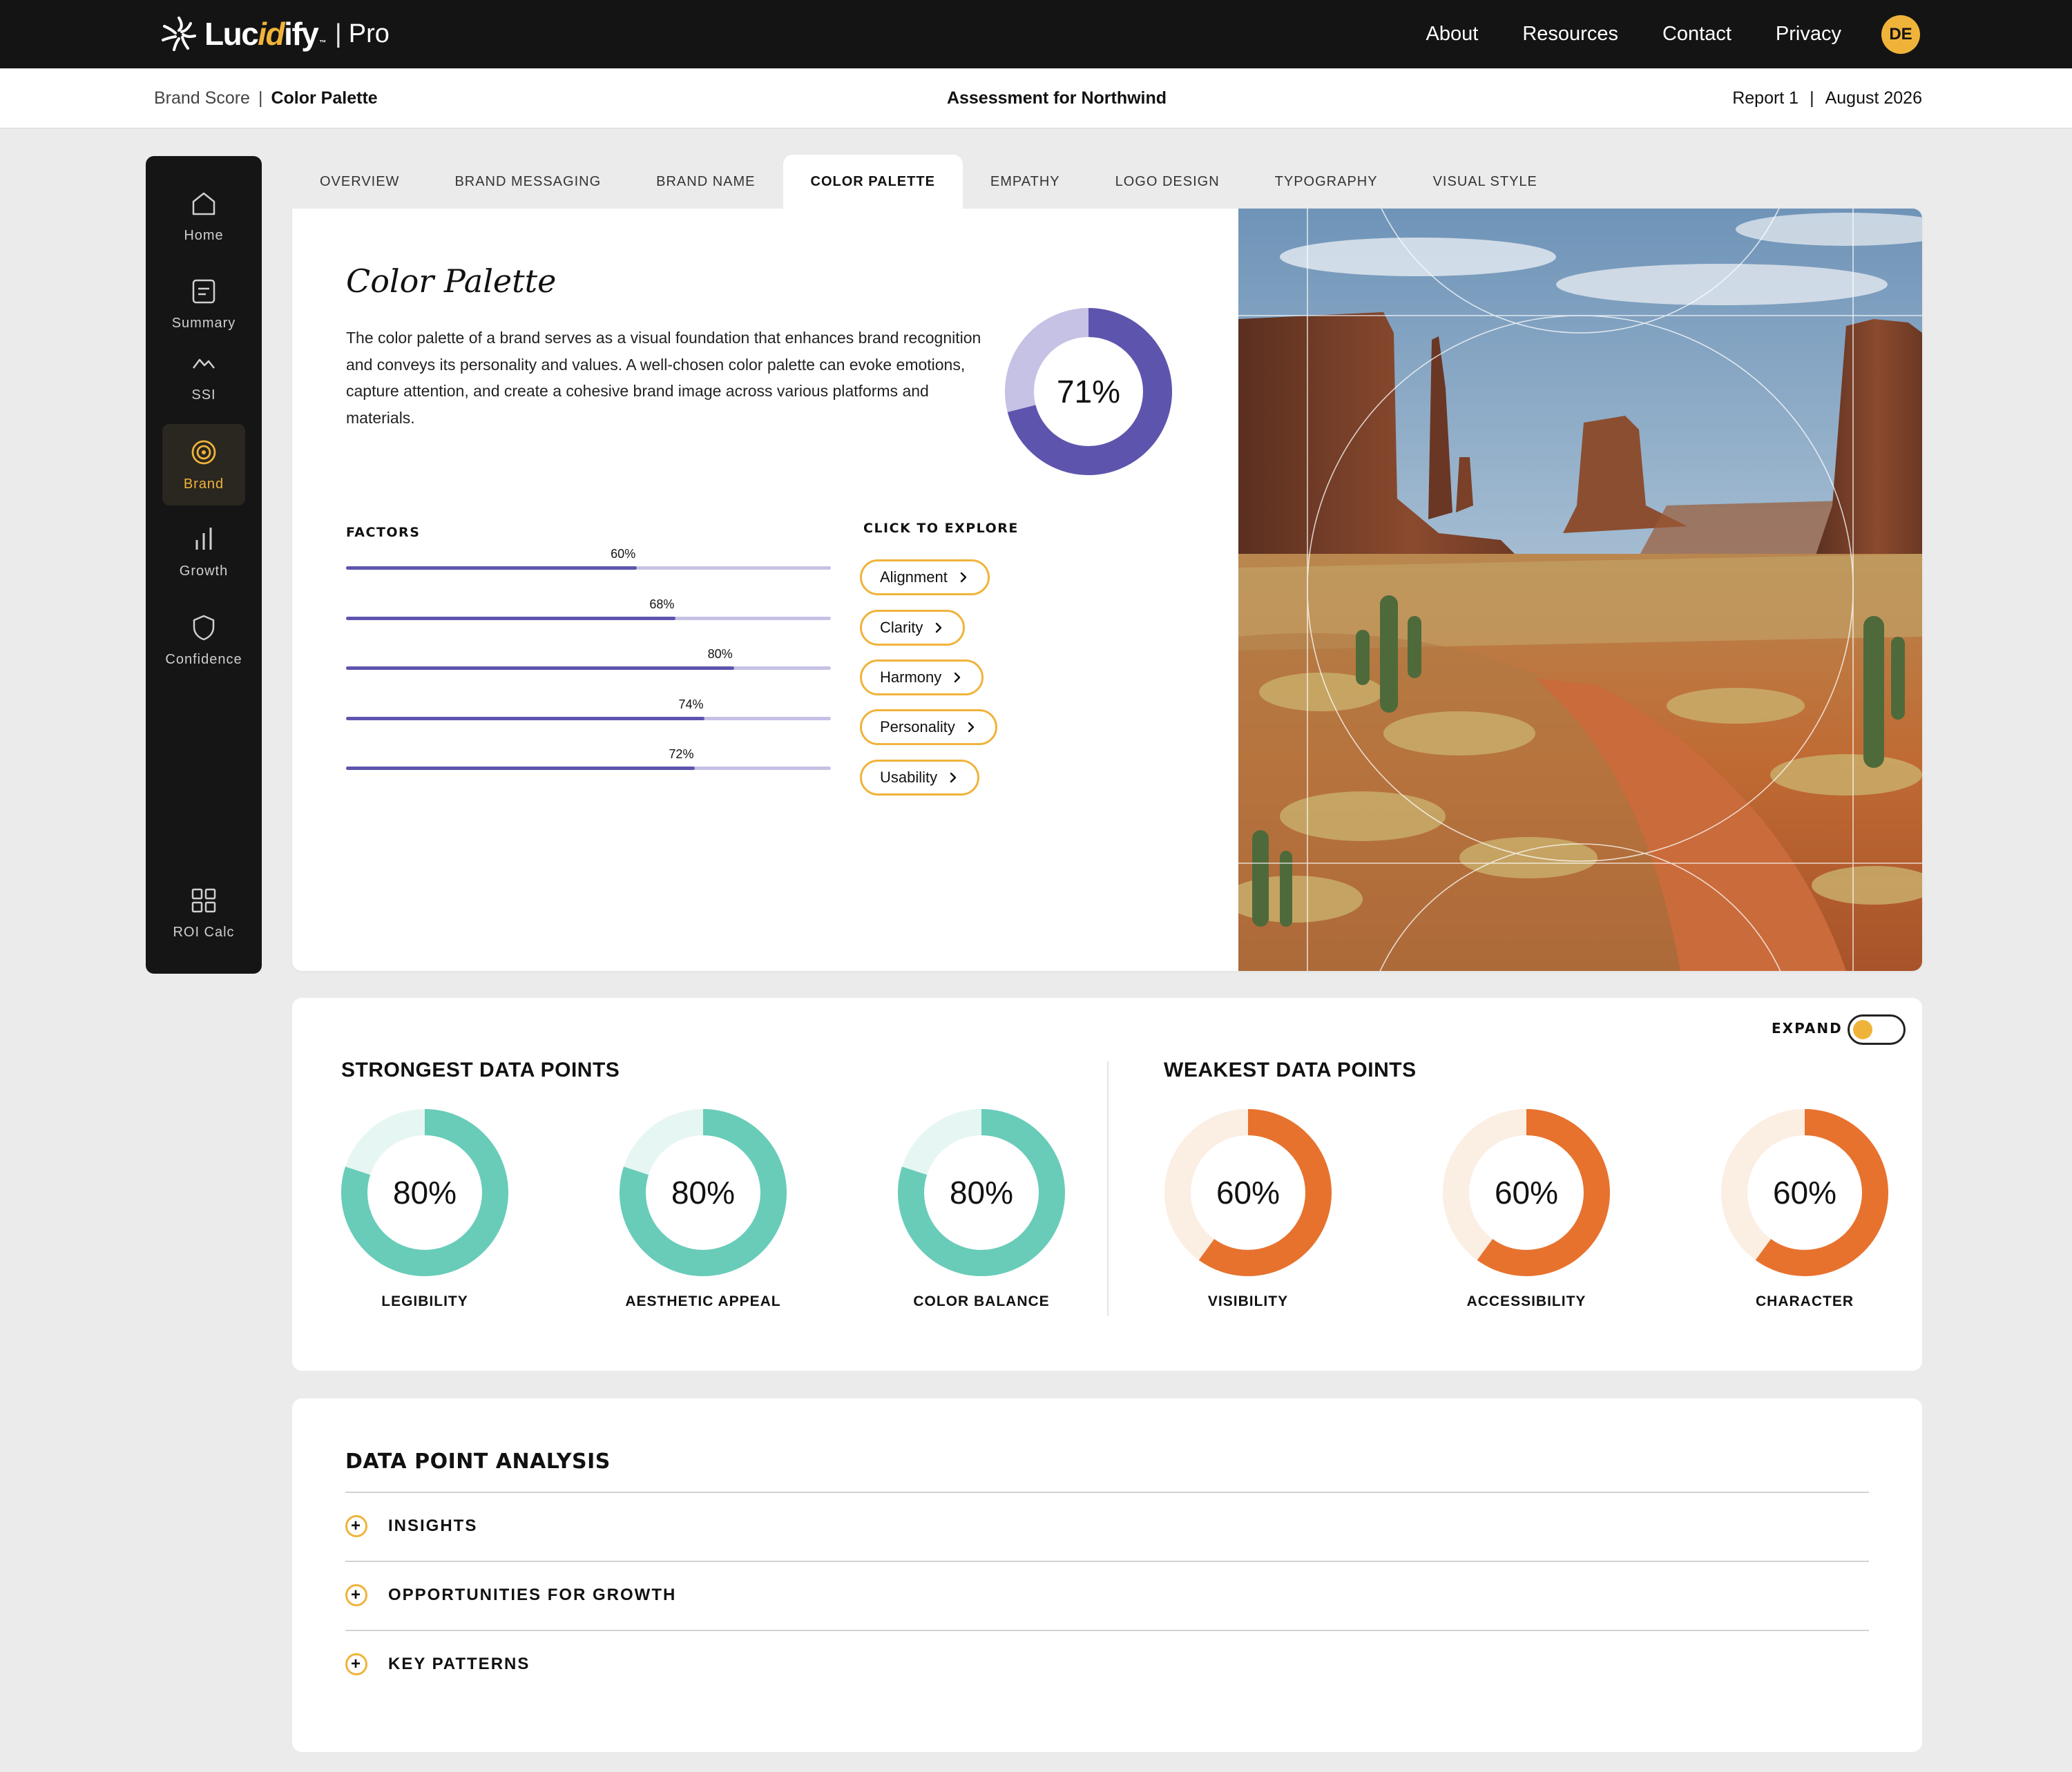  Describe the element at coordinates (532, 1595) in the screenshot. I see `accordion-label: OPPORTUNITIES FOR GROWTH` at that location.